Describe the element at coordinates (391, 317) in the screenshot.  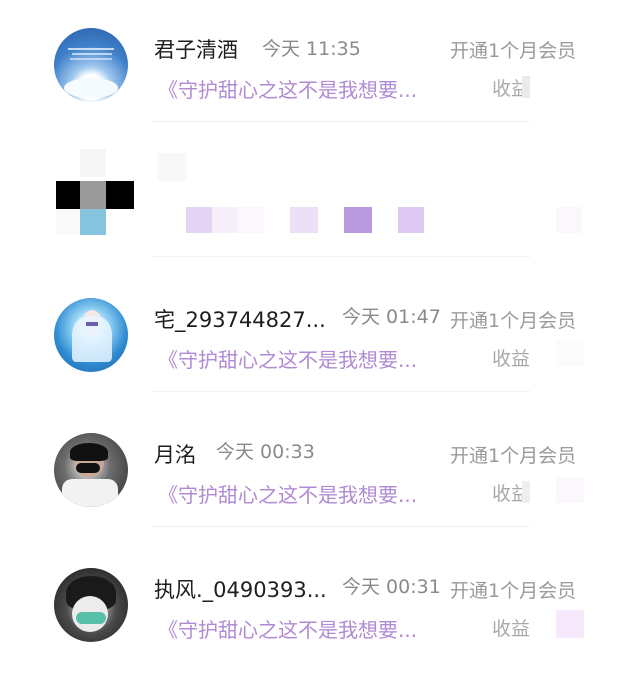
I see `timestamp: 今天 01:47` at that location.